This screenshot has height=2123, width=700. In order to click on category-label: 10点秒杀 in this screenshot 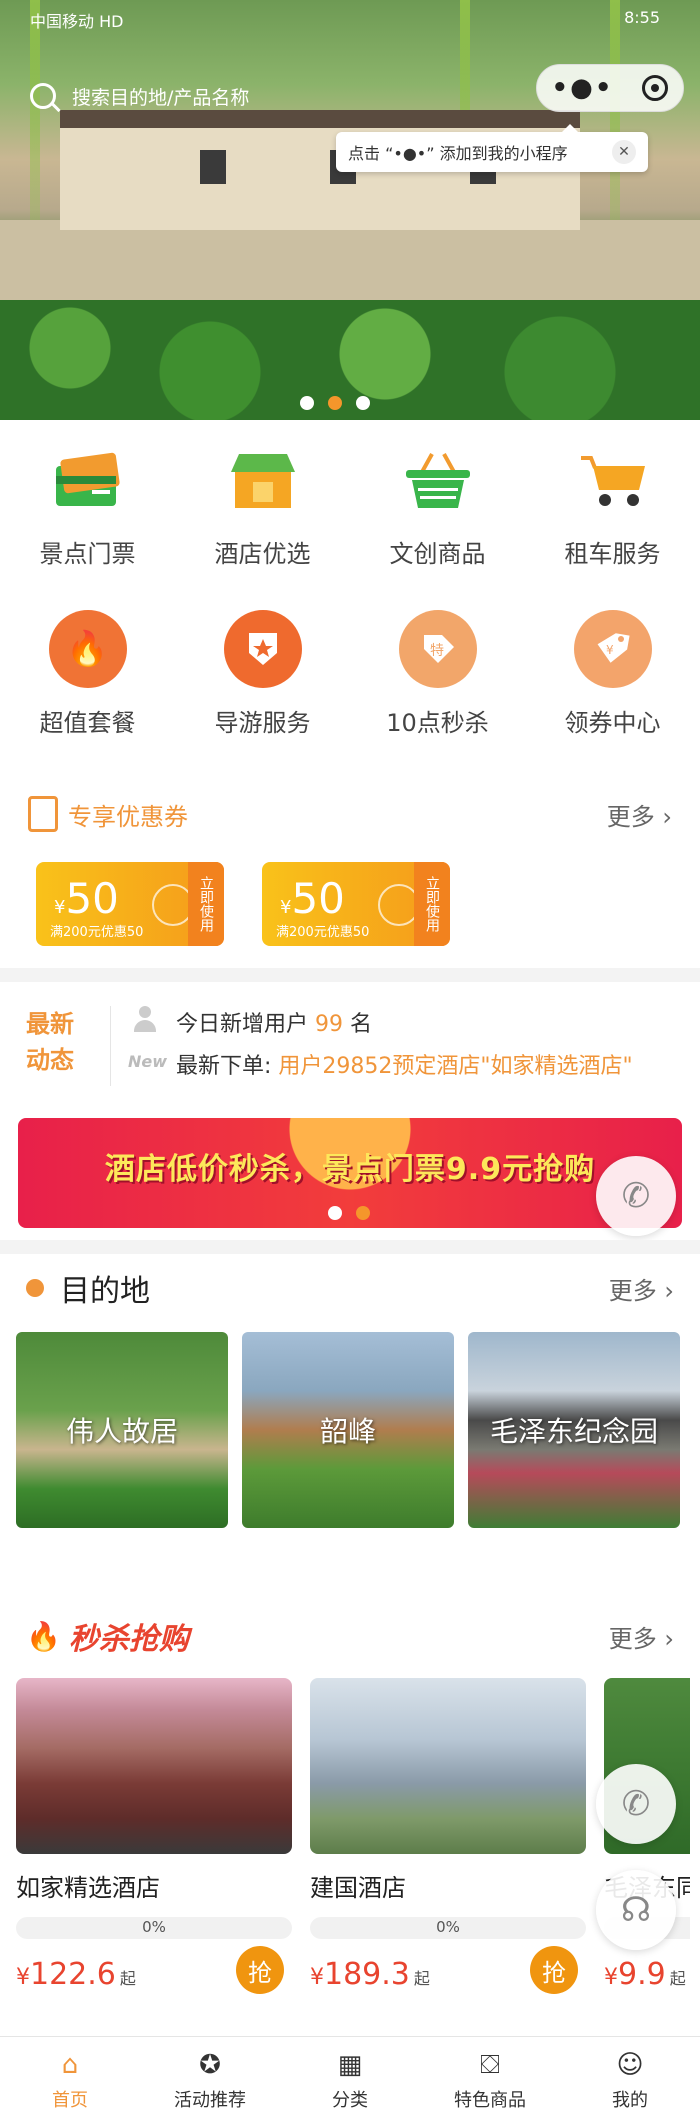, I will do `click(437, 723)`.